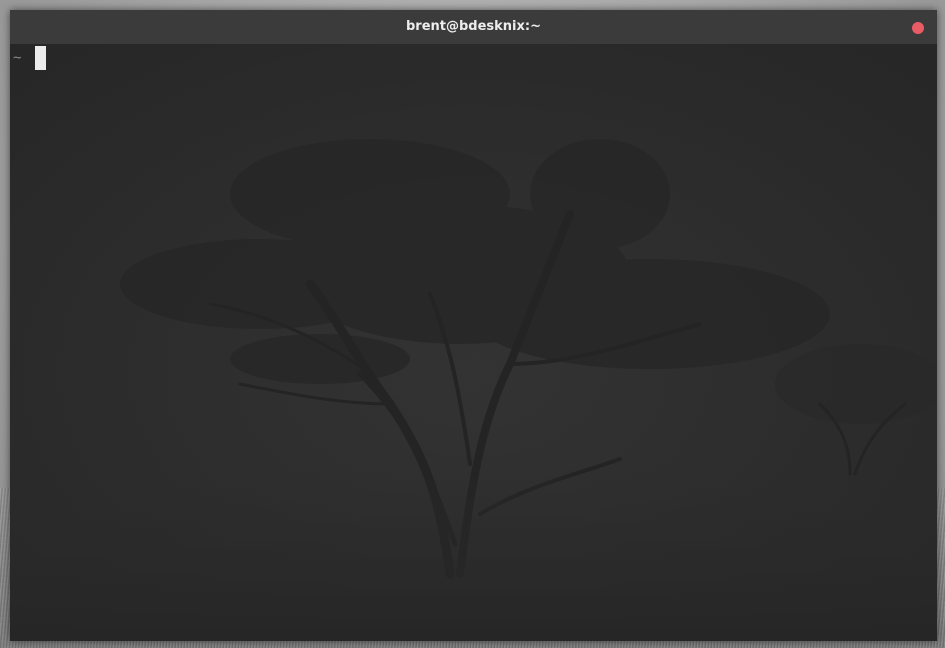  What do you see at coordinates (17, 58) in the screenshot?
I see `prompt-symbol: ~` at bounding box center [17, 58].